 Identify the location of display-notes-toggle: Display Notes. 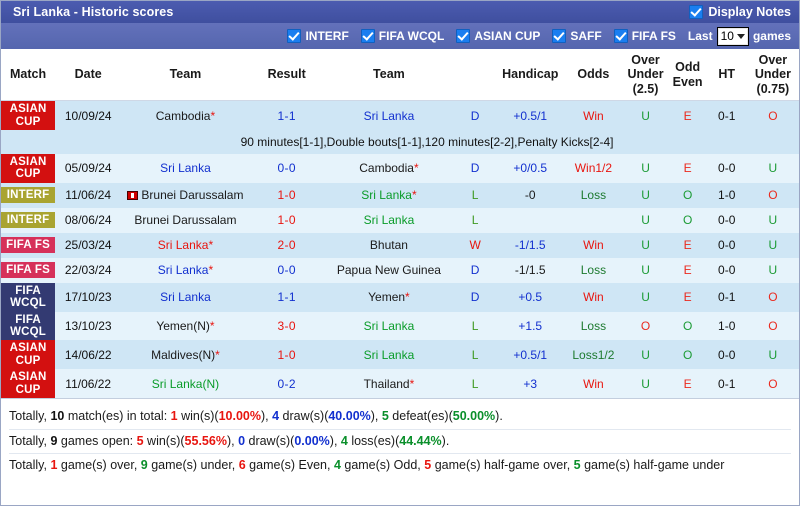
(740, 12).